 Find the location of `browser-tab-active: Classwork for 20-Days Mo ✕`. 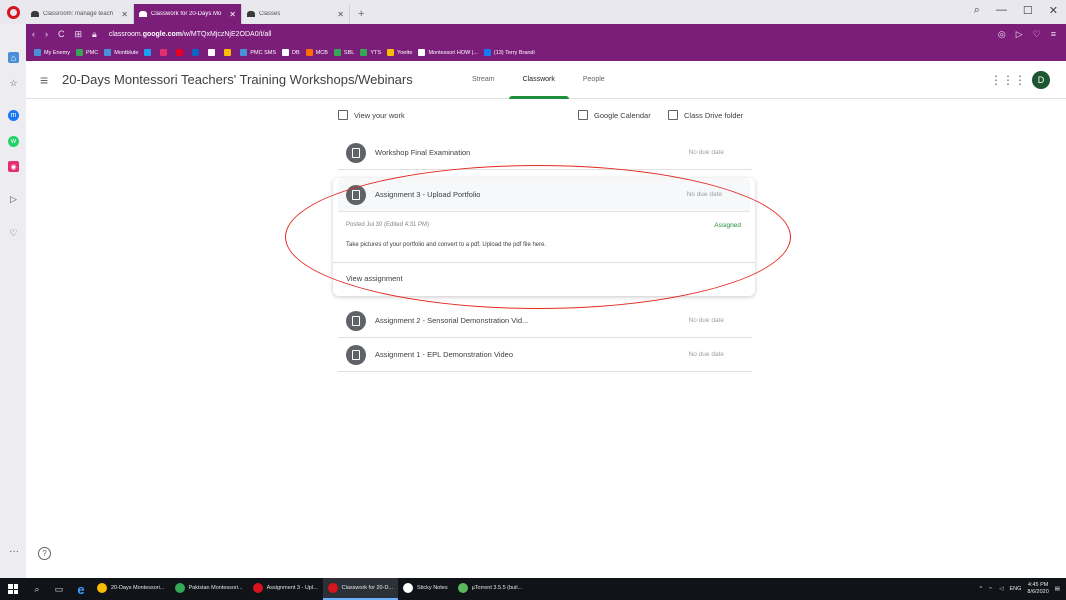

browser-tab-active: Classwork for 20-Days Mo ✕ is located at coordinates (188, 14).